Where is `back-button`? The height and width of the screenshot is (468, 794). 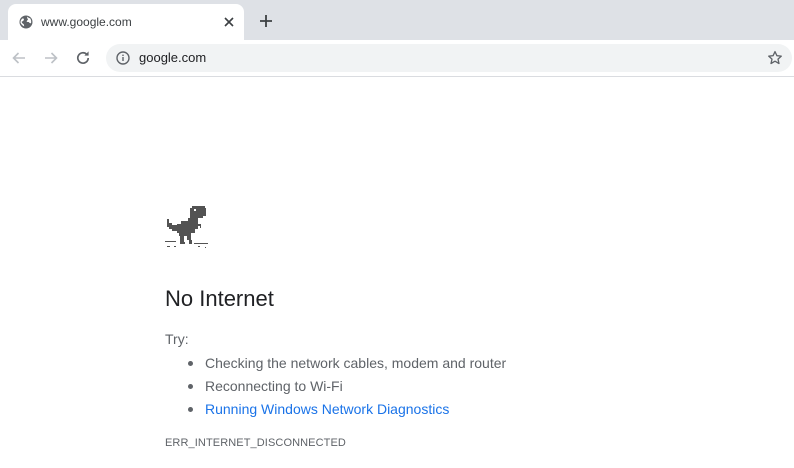 back-button is located at coordinates (19, 58).